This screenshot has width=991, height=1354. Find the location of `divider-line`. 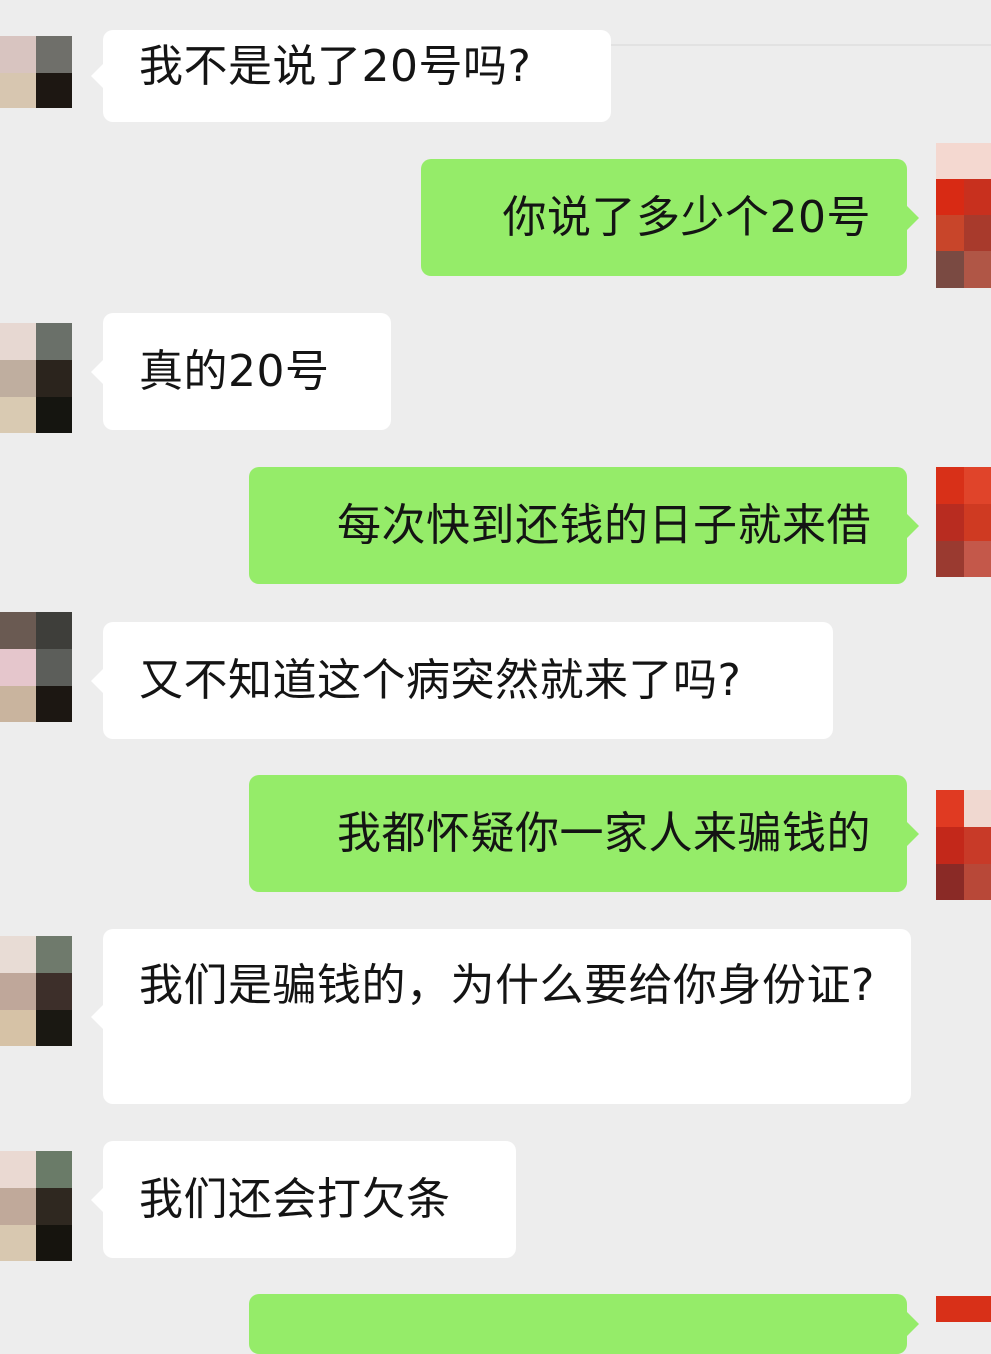

divider-line is located at coordinates (800, 45).